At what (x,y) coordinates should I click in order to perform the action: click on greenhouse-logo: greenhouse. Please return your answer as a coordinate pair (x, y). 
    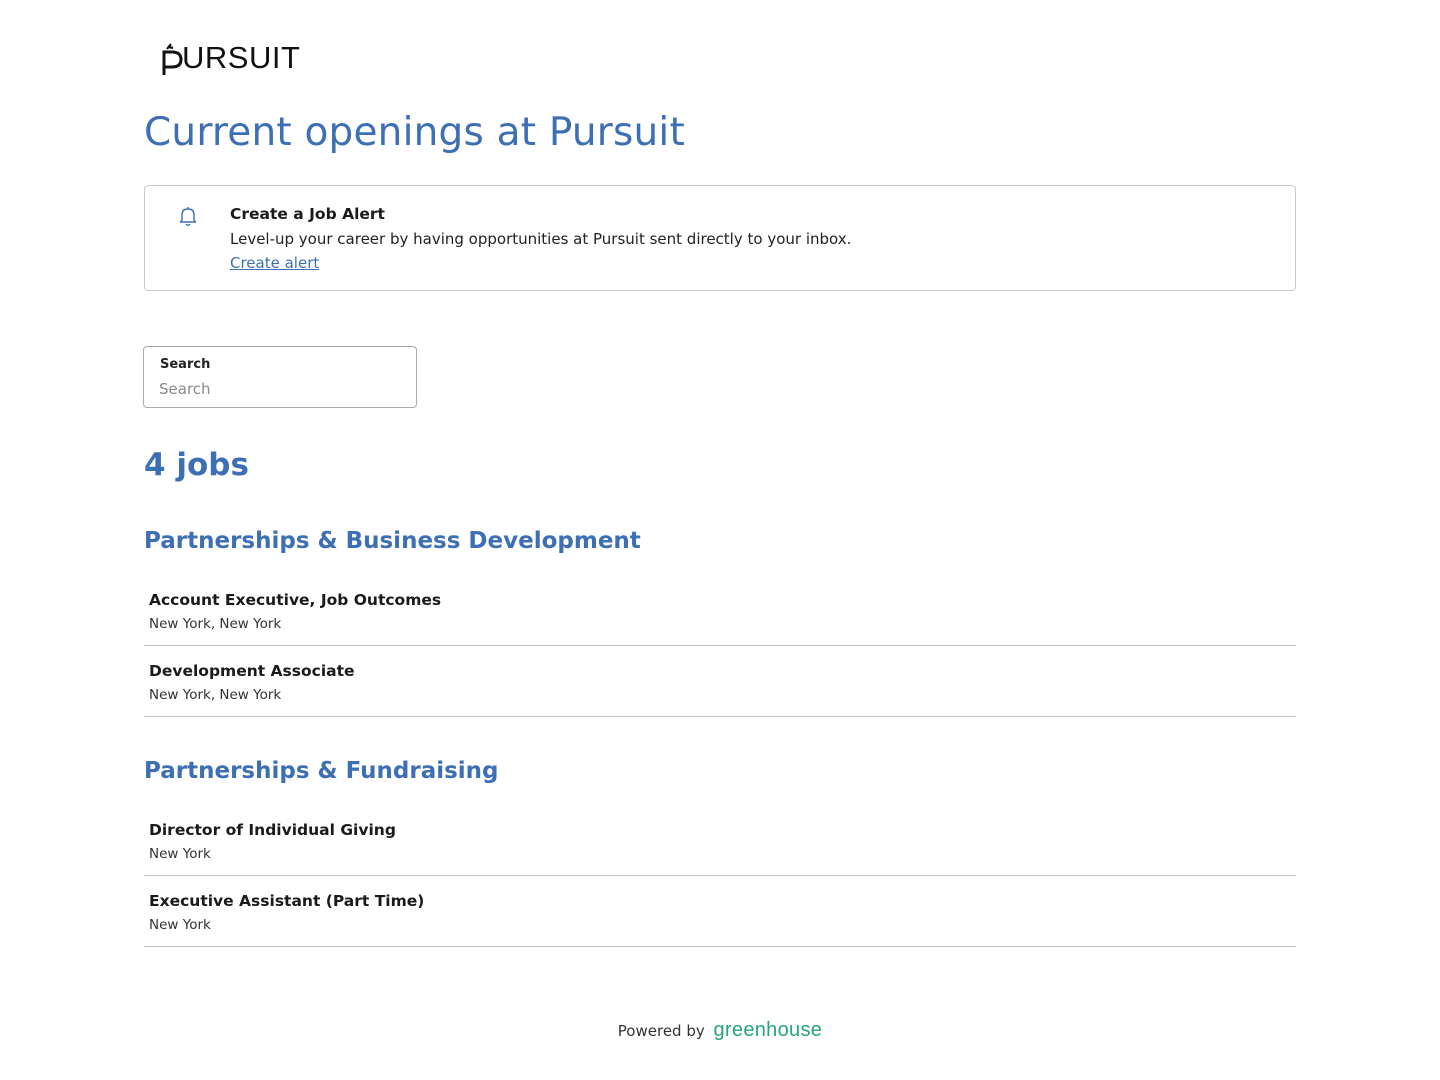
    Looking at the image, I should click on (768, 1030).